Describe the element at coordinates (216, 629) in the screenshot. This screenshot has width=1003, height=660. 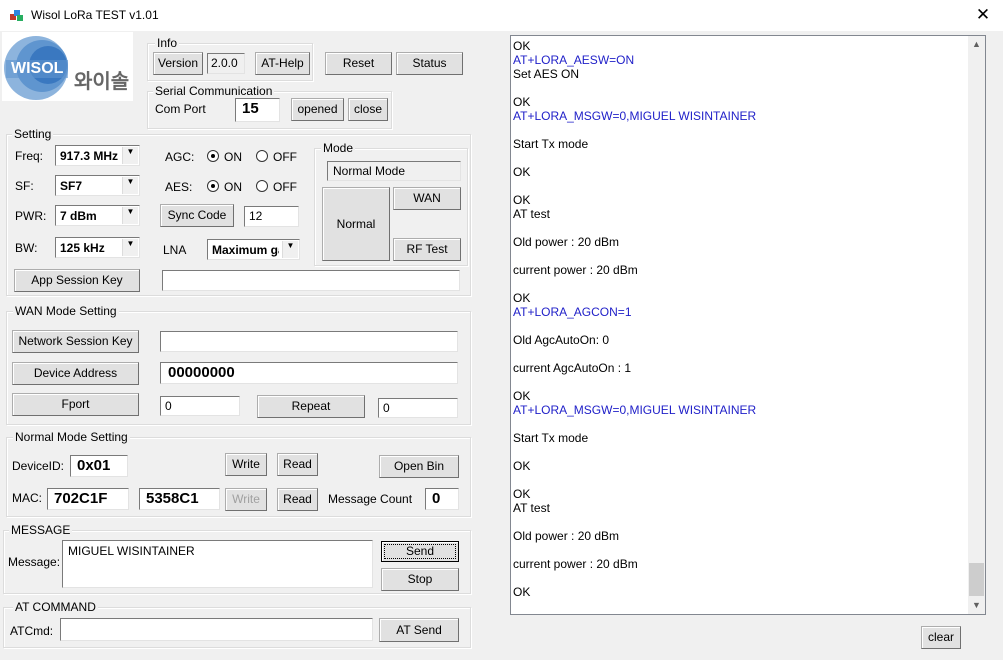
I see `at-cmd-field` at that location.